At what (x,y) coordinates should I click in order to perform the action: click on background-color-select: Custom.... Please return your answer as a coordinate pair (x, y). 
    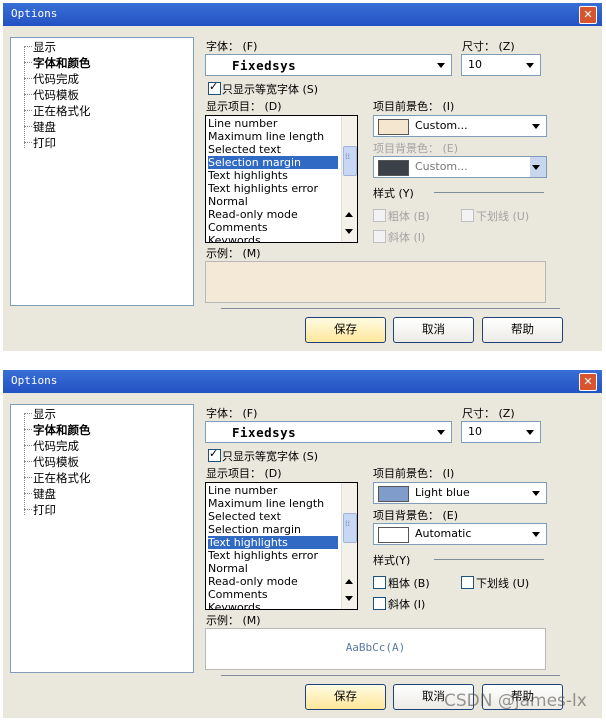
    Looking at the image, I should click on (460, 167).